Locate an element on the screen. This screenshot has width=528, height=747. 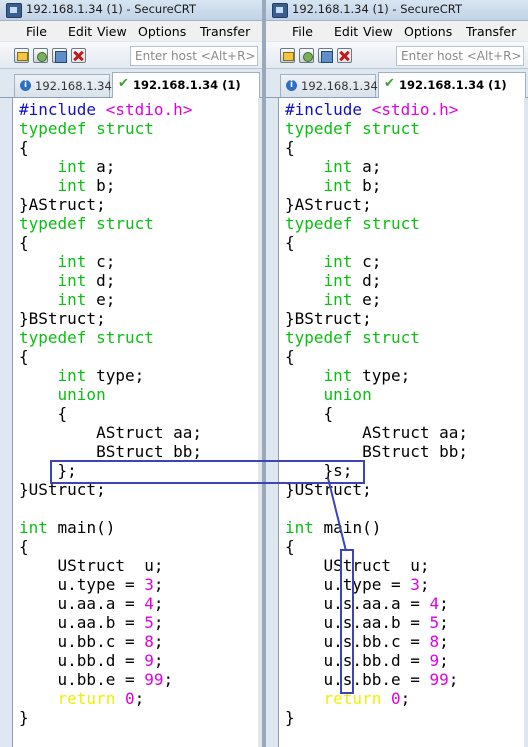
code-token: c; is located at coordinates (101, 261).